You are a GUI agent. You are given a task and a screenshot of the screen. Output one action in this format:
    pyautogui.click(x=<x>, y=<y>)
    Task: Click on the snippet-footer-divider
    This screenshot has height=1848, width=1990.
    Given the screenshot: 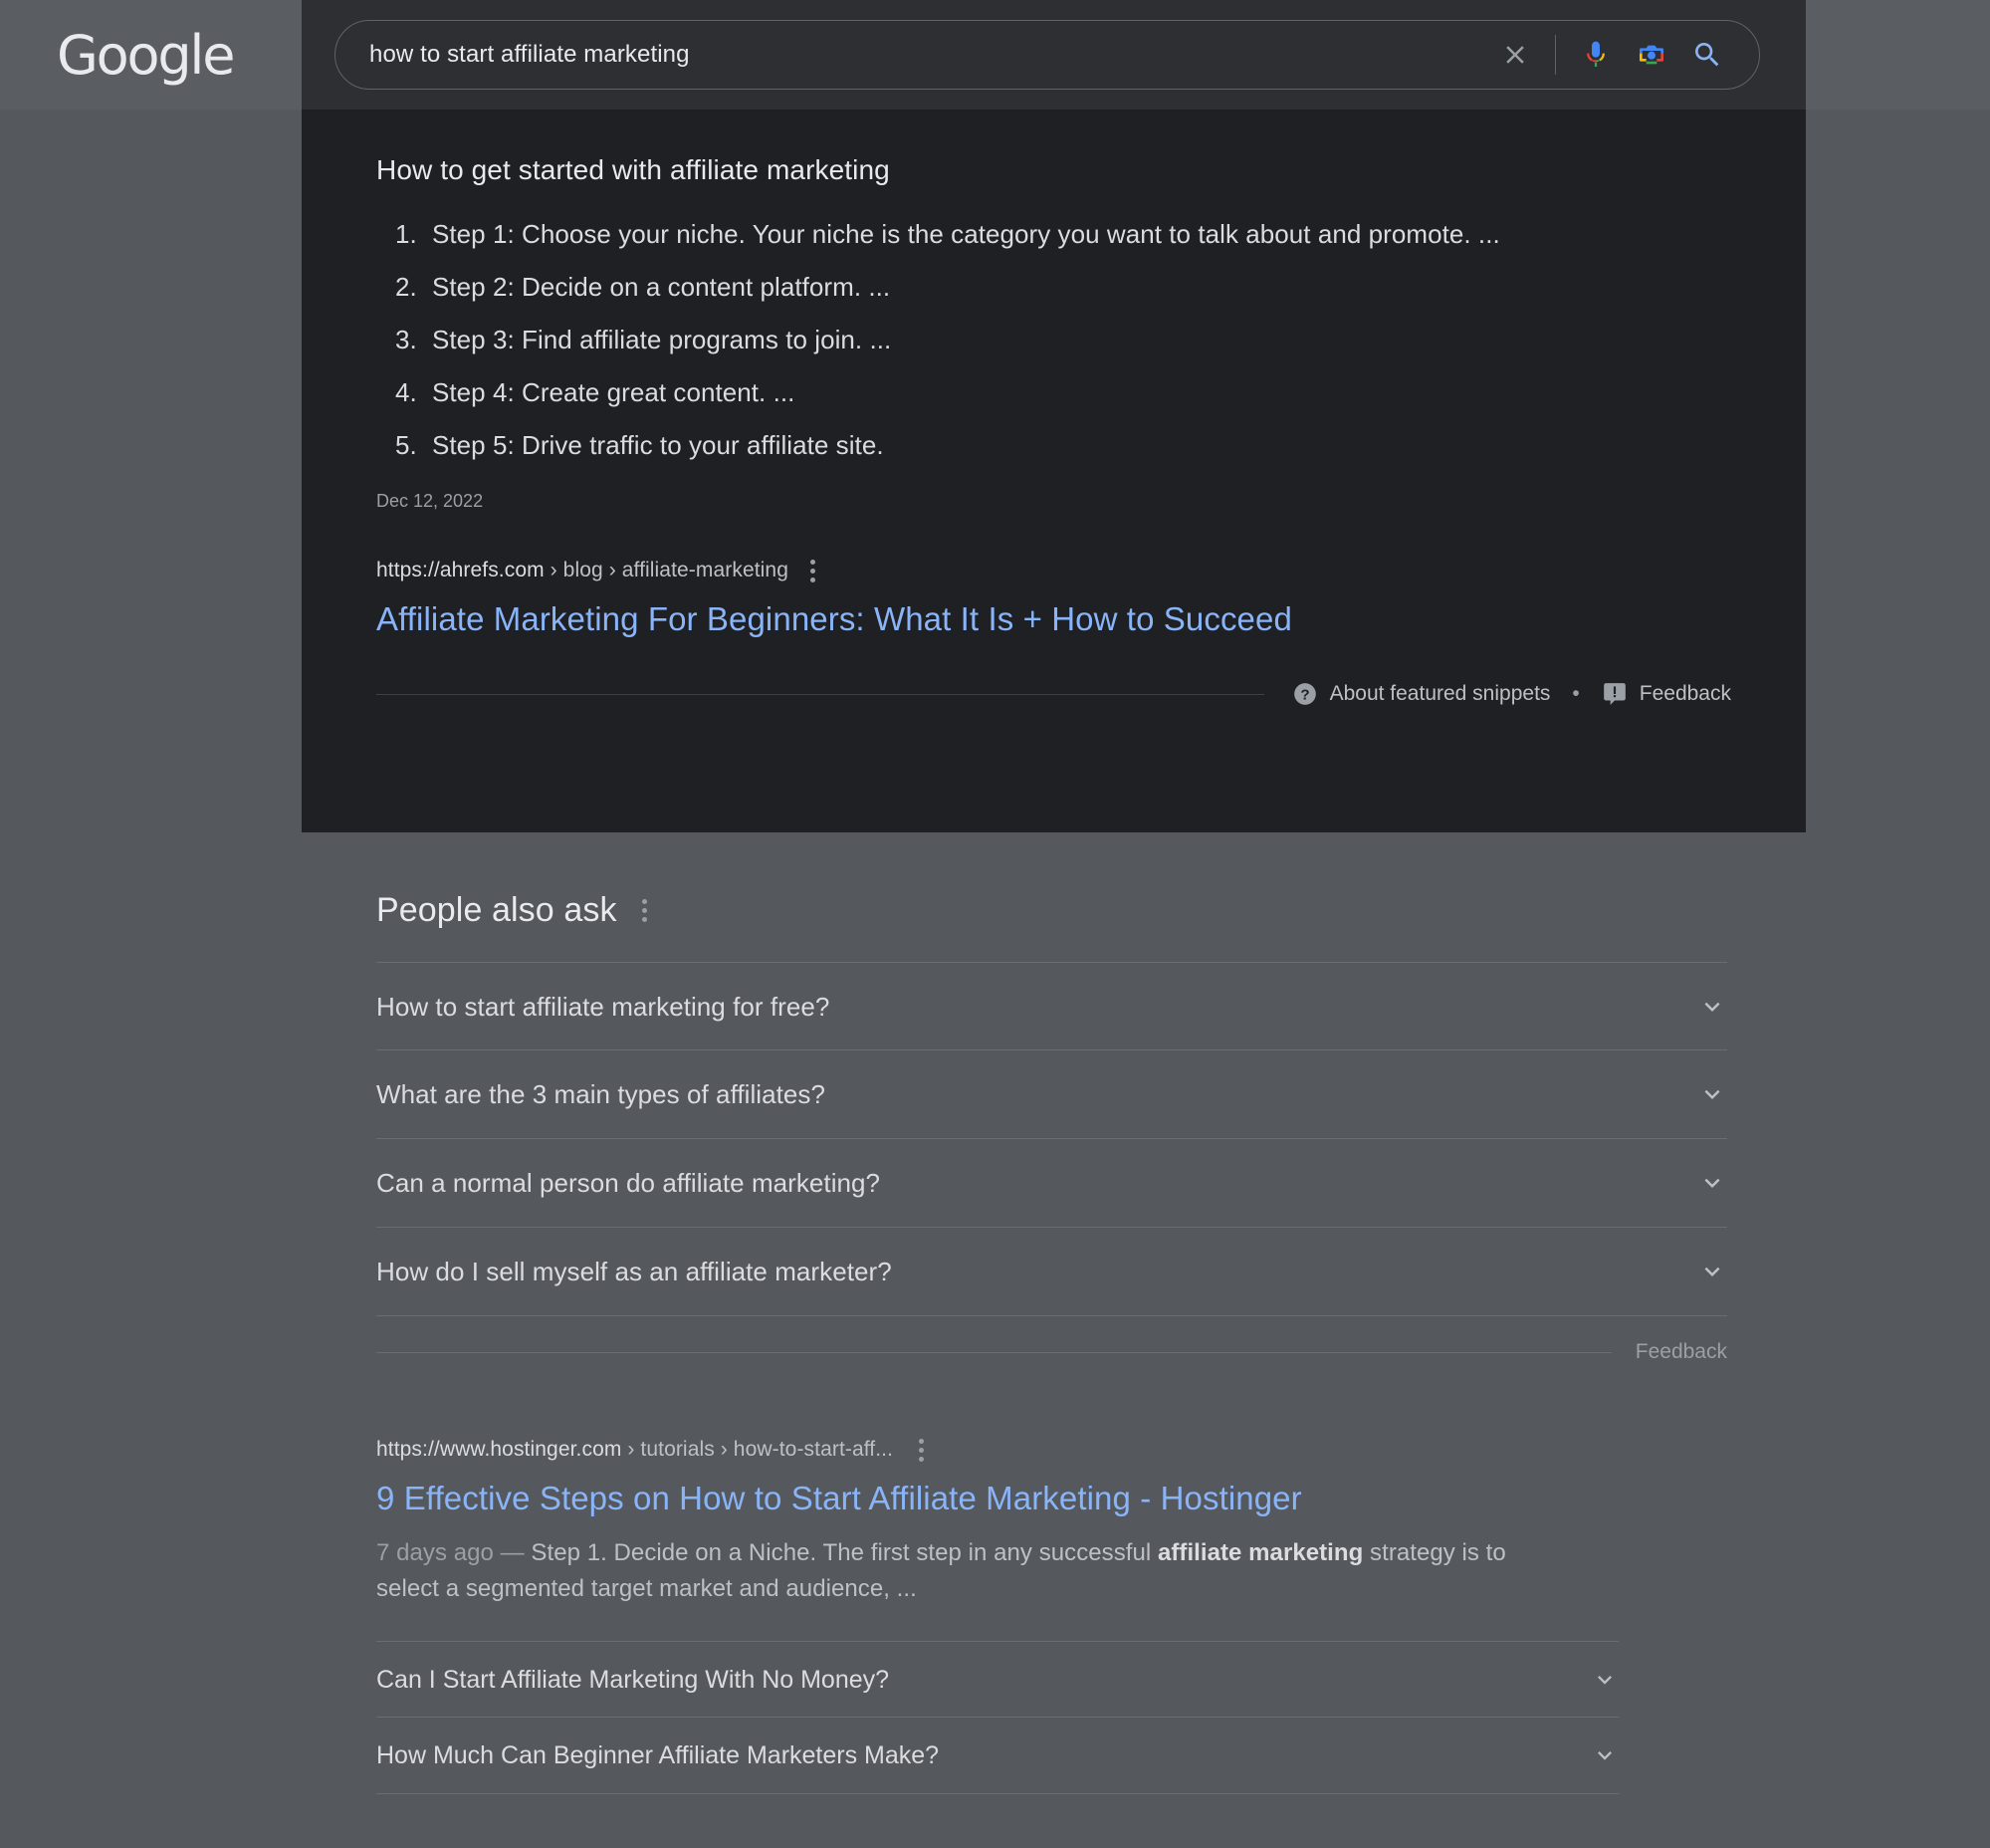 What is the action you would take?
    pyautogui.click(x=820, y=694)
    